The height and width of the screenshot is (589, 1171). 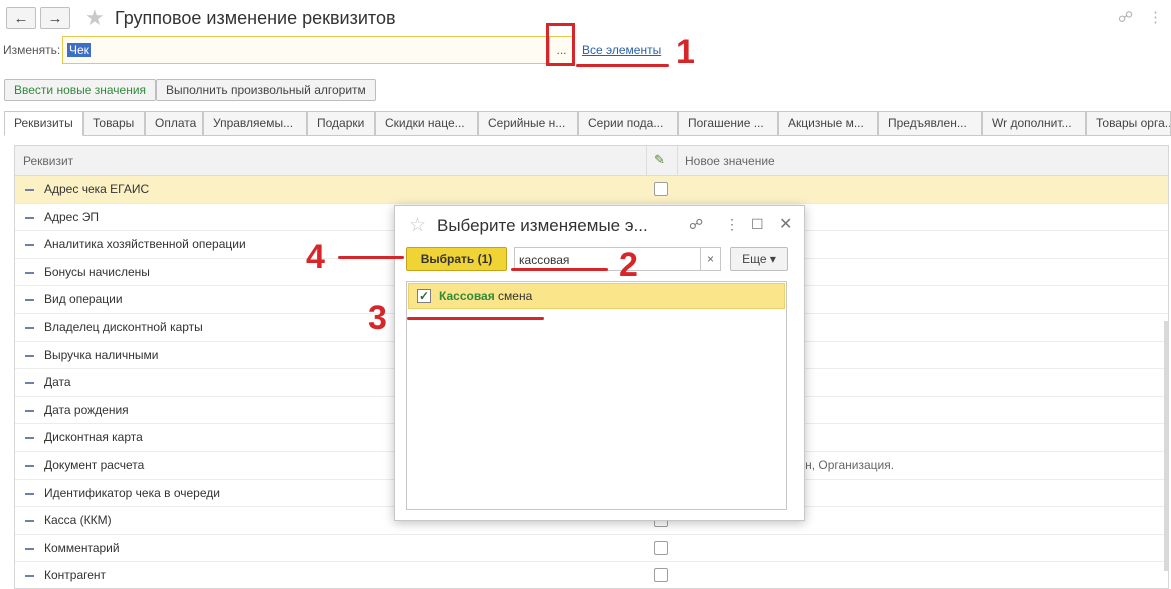 What do you see at coordinates (424, 296) in the screenshot?
I see `item-checkbox: ✓` at bounding box center [424, 296].